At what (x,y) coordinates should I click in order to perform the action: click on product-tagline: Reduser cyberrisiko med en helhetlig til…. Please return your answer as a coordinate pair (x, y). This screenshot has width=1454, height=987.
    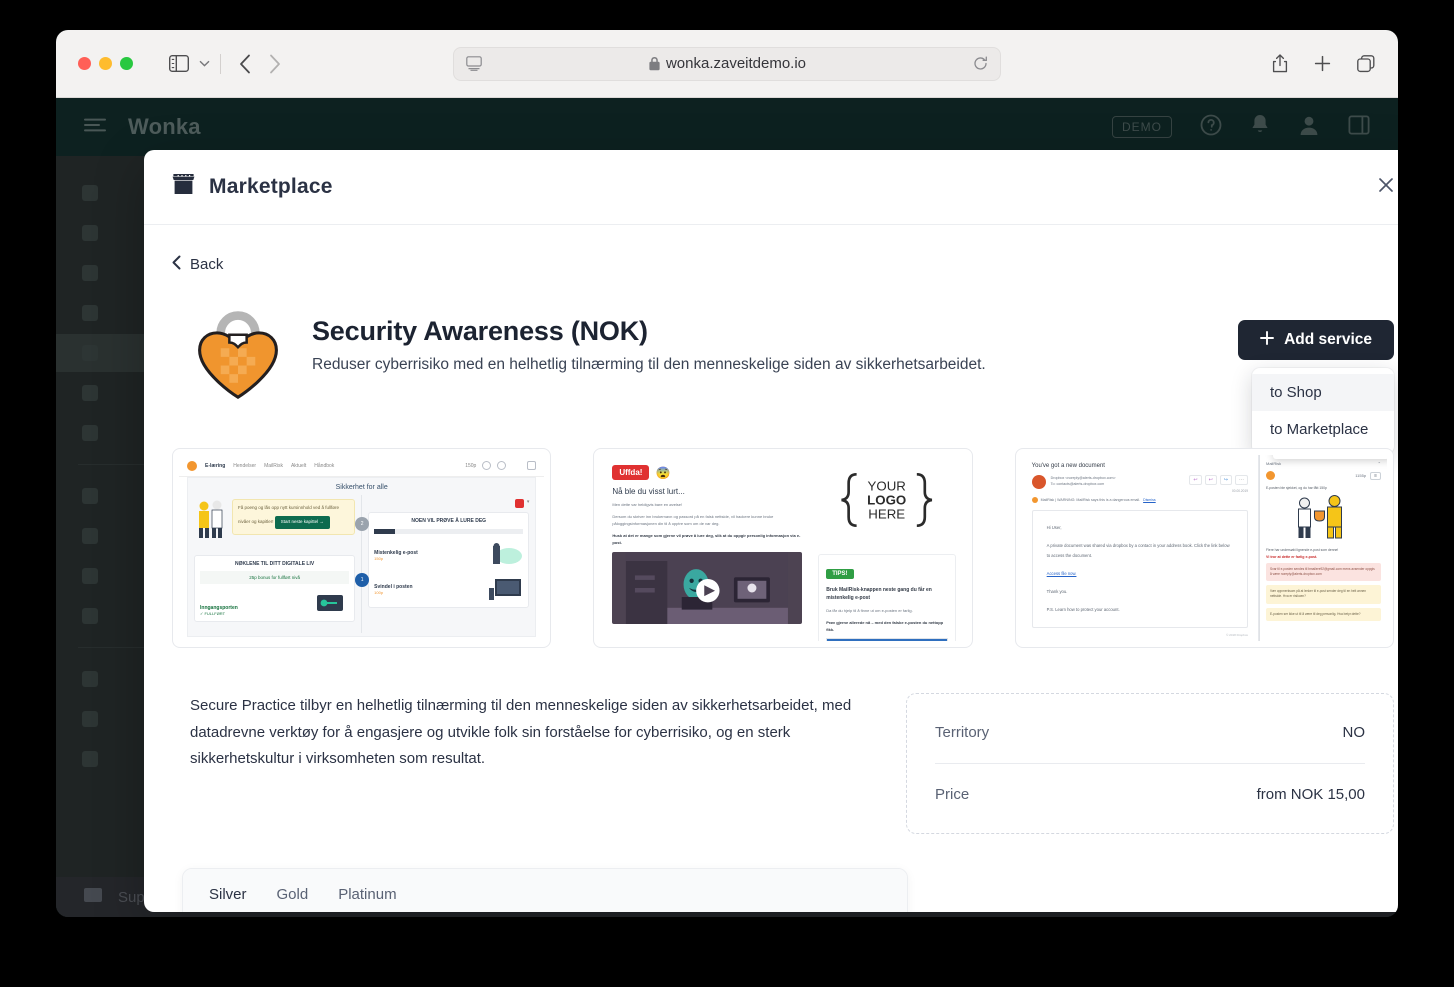
    Looking at the image, I should click on (649, 364).